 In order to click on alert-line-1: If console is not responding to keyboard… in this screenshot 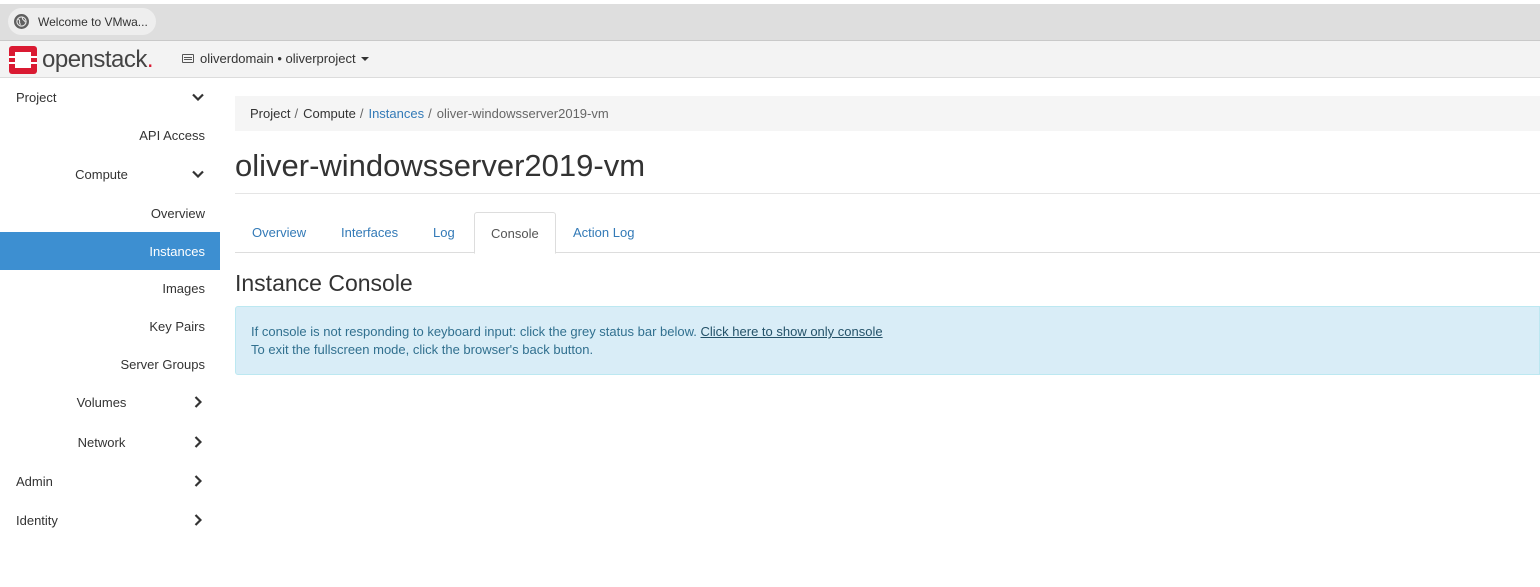, I will do `click(887, 332)`.